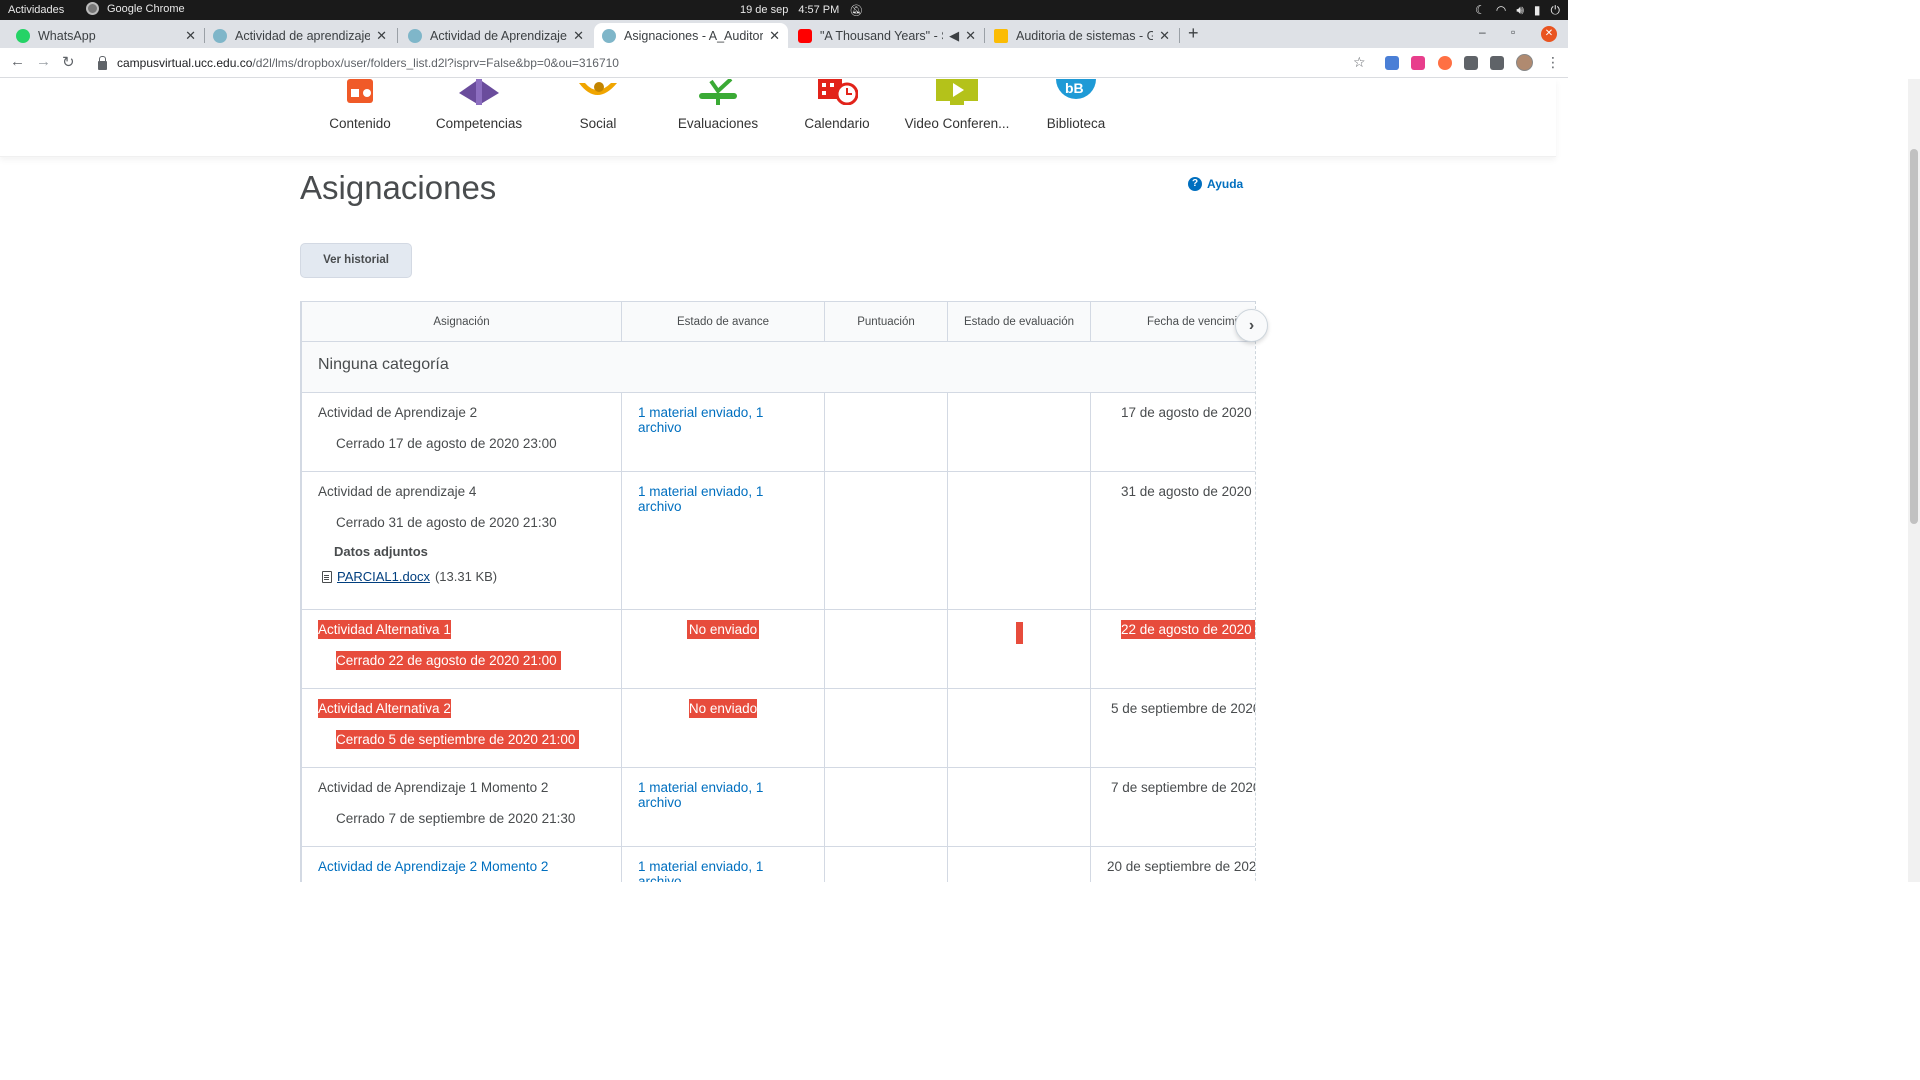  Describe the element at coordinates (1501, 10) in the screenshot. I see `wifi-icon: ◠` at that location.